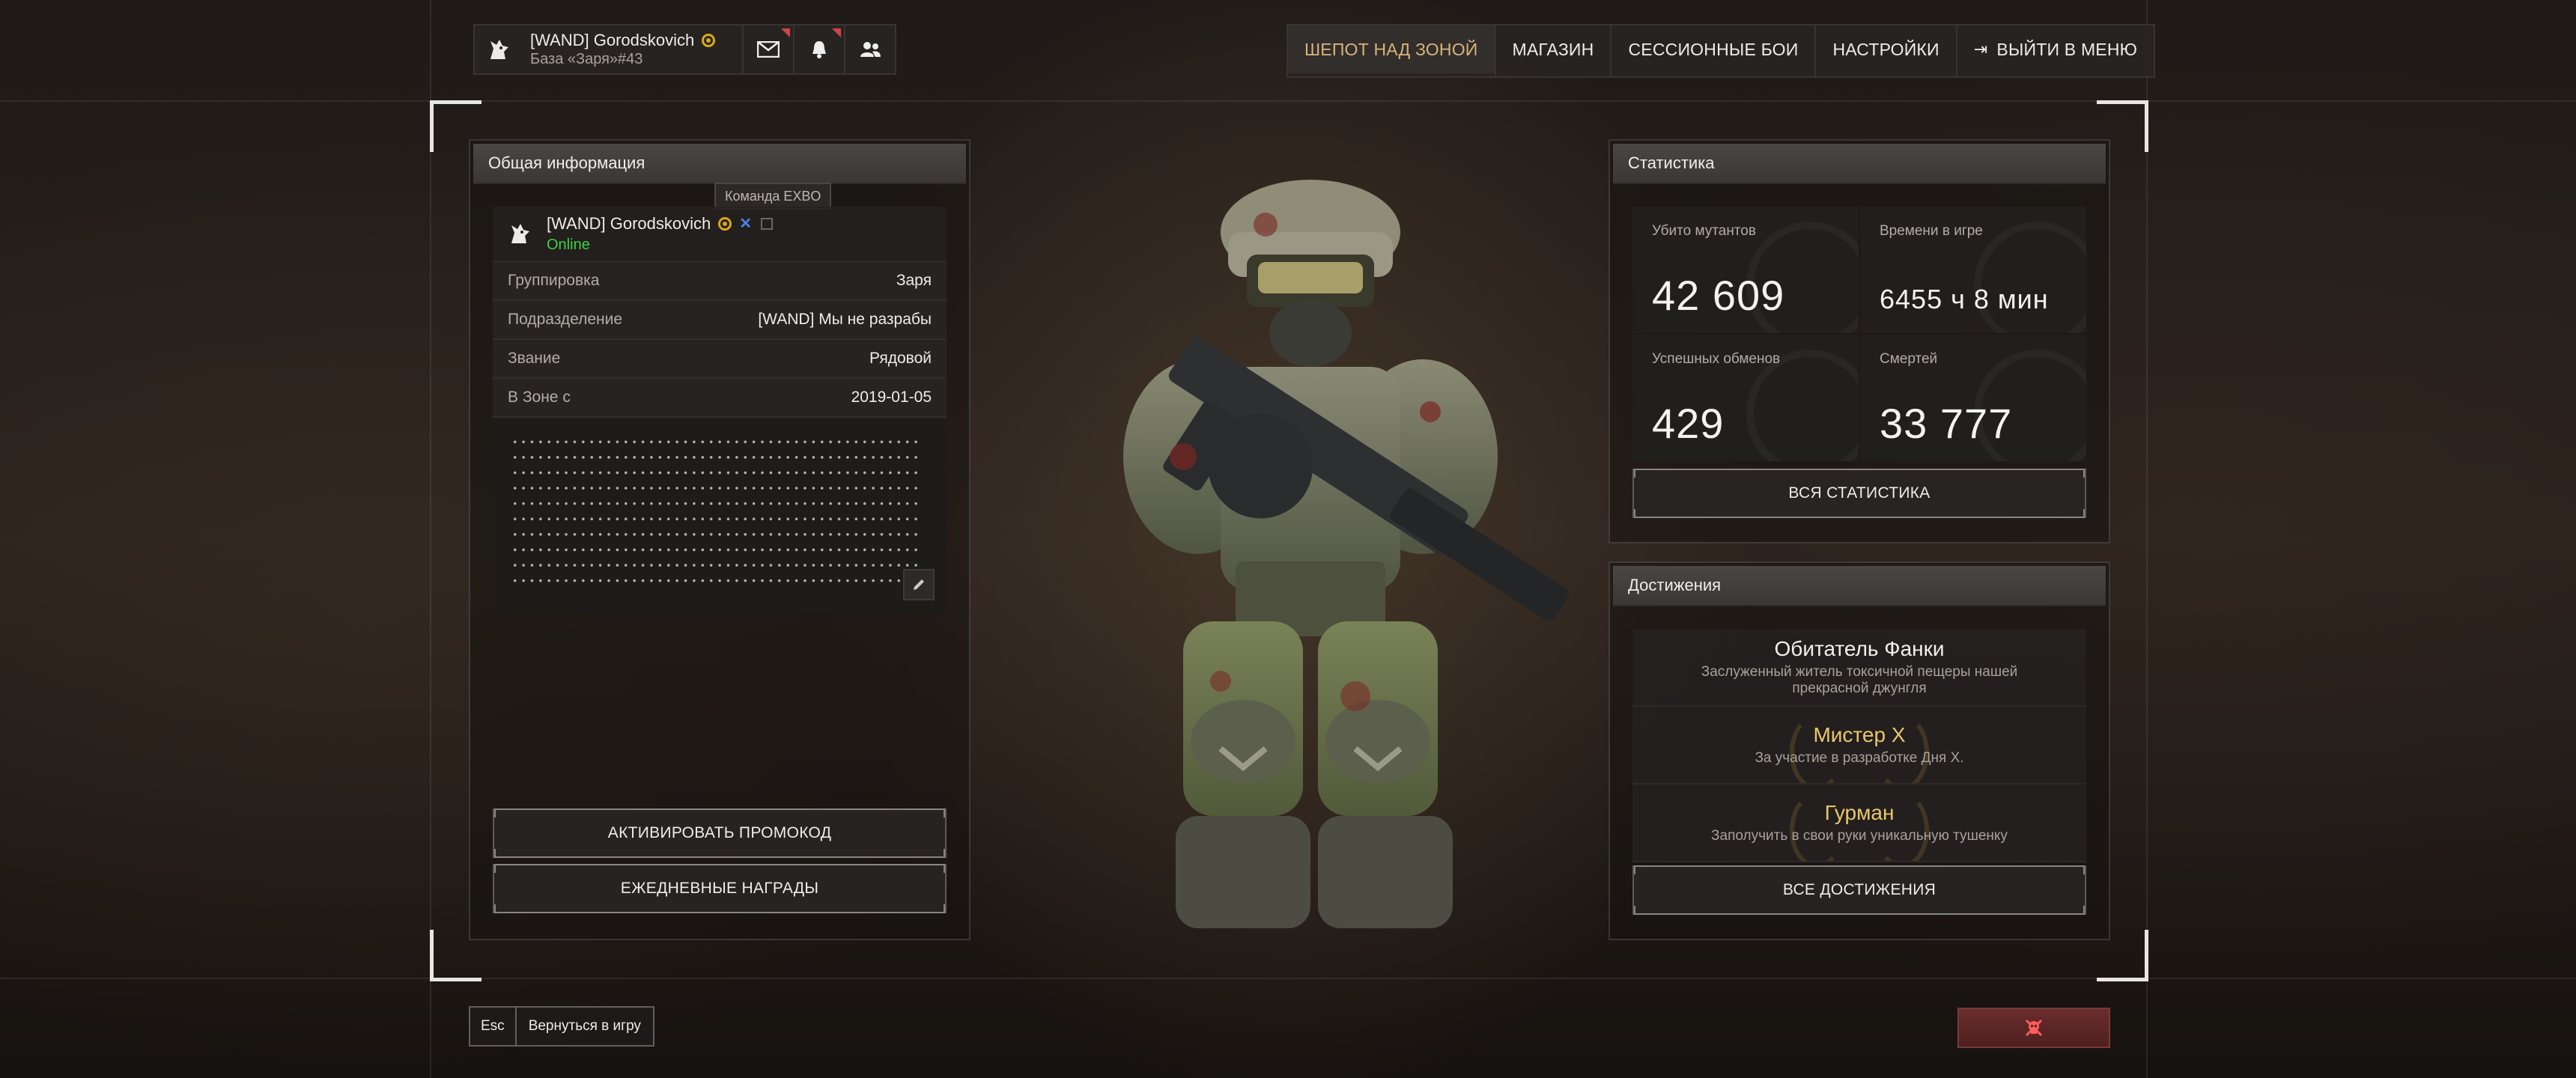  Describe the element at coordinates (629, 223) in the screenshot. I see `profile-name: [WAND] Gorodskovich` at that location.